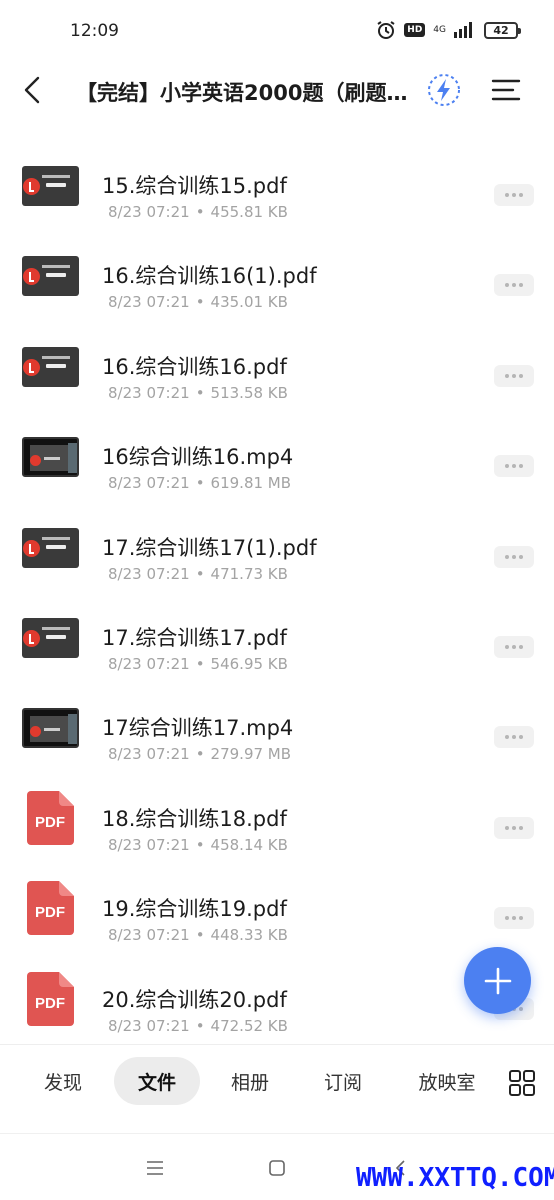 The image size is (554, 1200). I want to click on file-name: 15.综合训练15.pdf, so click(194, 186).